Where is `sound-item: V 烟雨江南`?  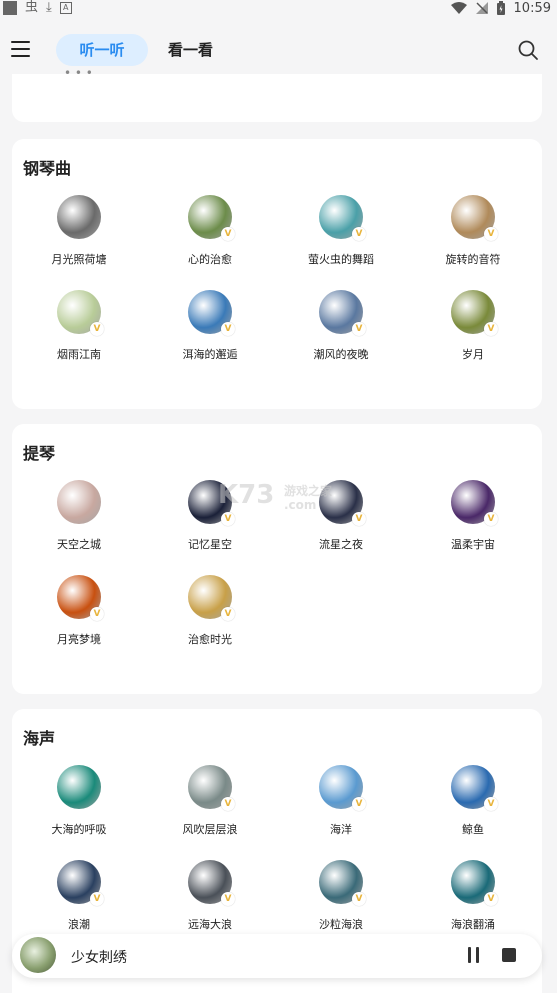
sound-item: V 烟雨江南 is located at coordinates (79, 326).